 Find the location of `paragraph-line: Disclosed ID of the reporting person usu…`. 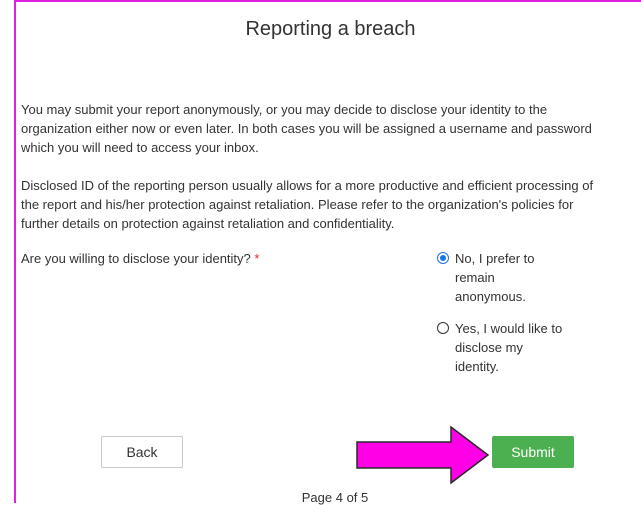

paragraph-line: Disclosed ID of the reporting person usu… is located at coordinates (307, 185).